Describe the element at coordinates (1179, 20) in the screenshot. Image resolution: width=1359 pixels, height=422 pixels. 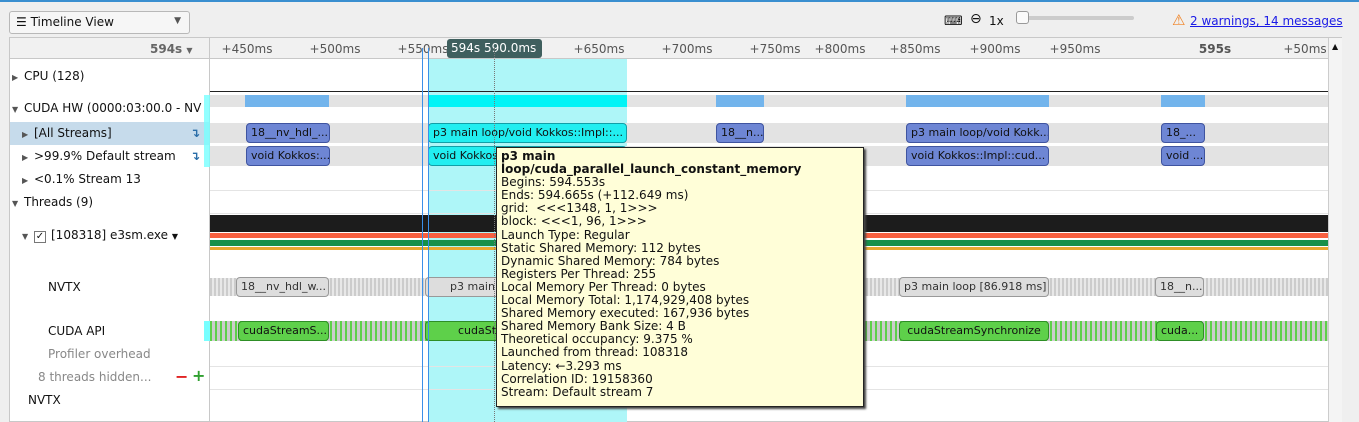
I see `warning-icon: ⚠` at that location.